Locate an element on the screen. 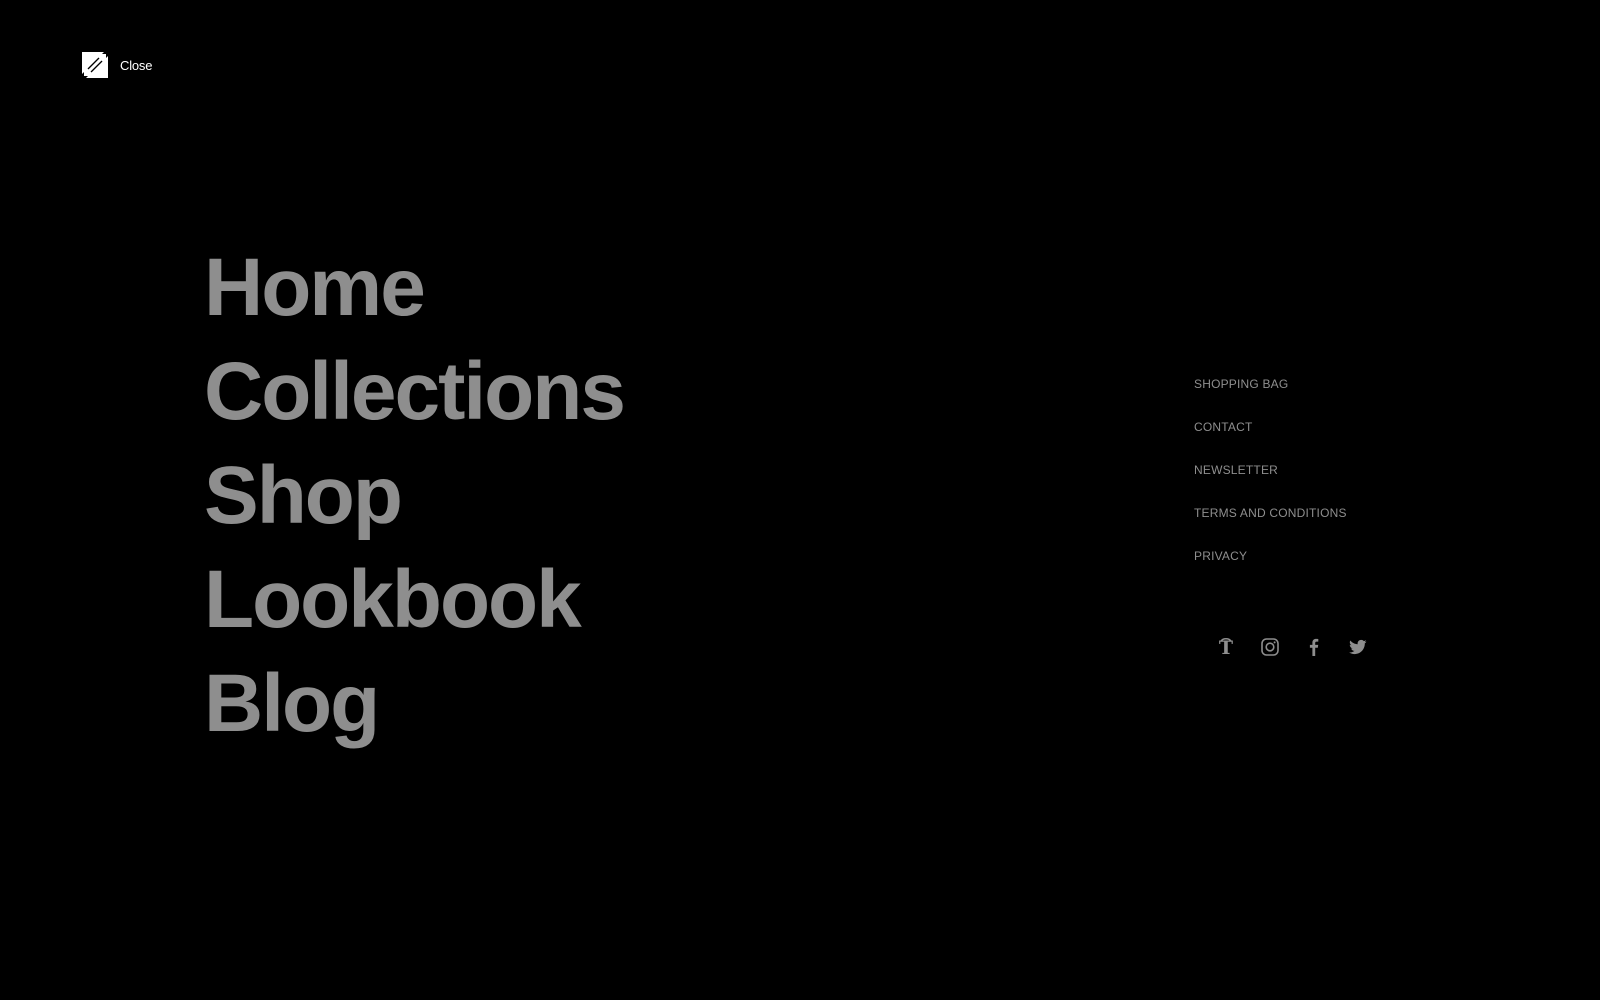 The width and height of the screenshot is (1600, 1000). primary-nav: Home Collections Shop Lookbook Blog is located at coordinates (415, 496).